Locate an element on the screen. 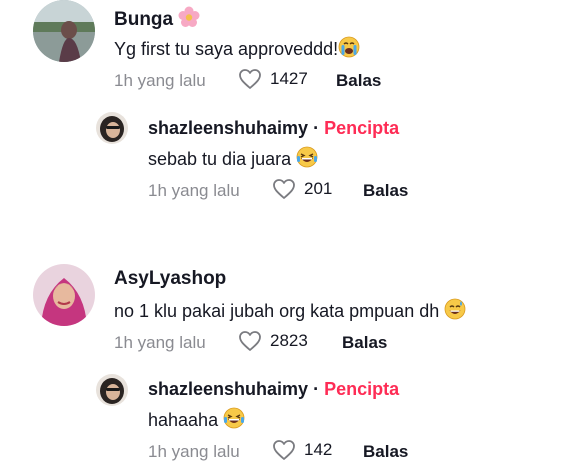 This screenshot has width=574, height=469. like-button: 2823 is located at coordinates (273, 341).